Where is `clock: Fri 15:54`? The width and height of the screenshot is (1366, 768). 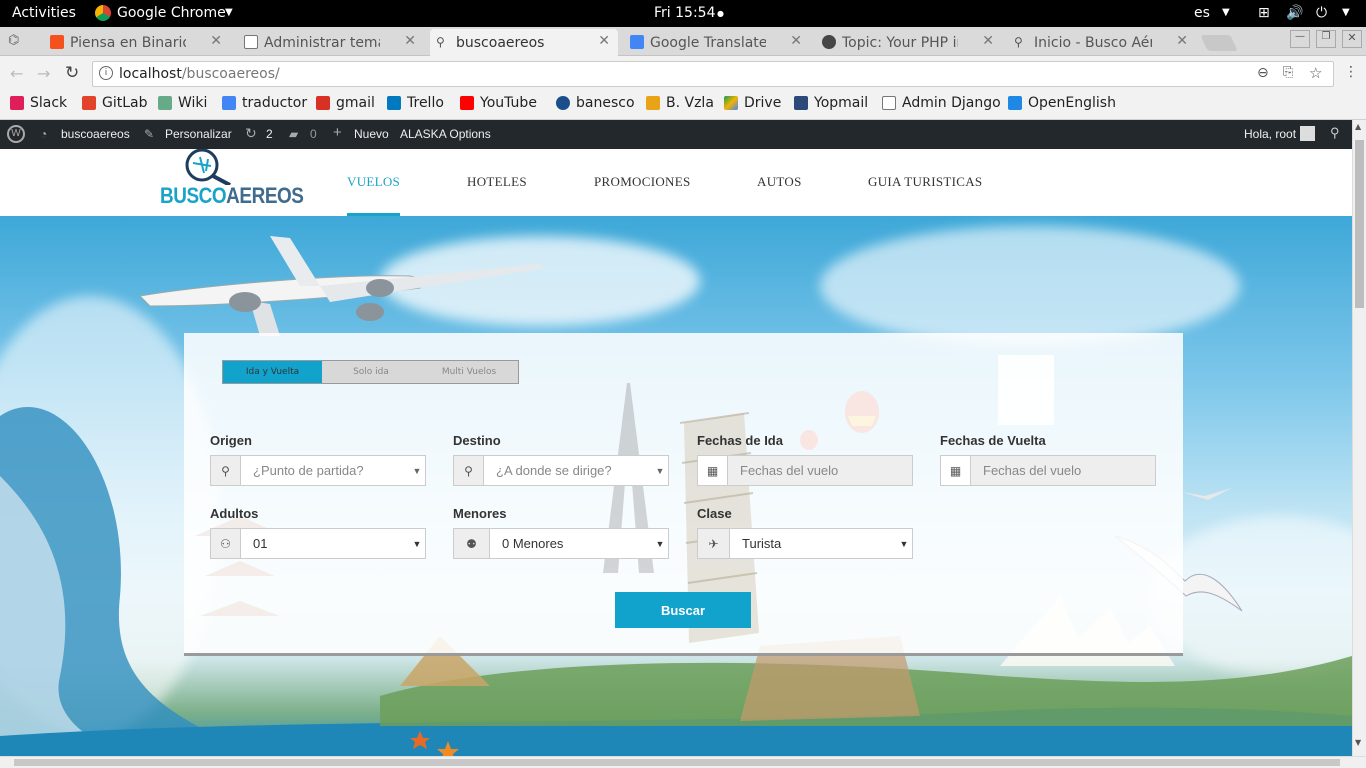
clock: Fri 15:54 is located at coordinates (684, 13).